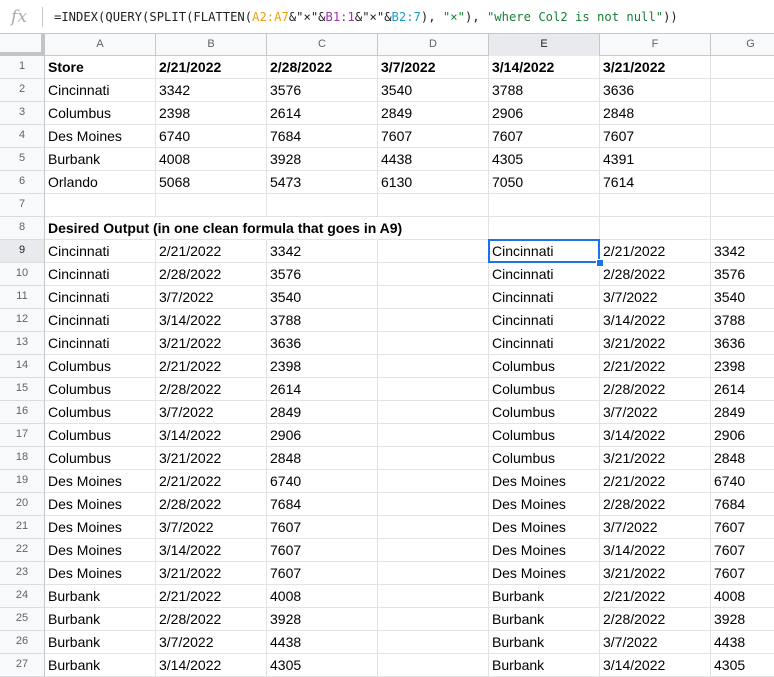 The height and width of the screenshot is (677, 774). What do you see at coordinates (655, 504) in the screenshot?
I see `cell-f20: 2/28/2022` at bounding box center [655, 504].